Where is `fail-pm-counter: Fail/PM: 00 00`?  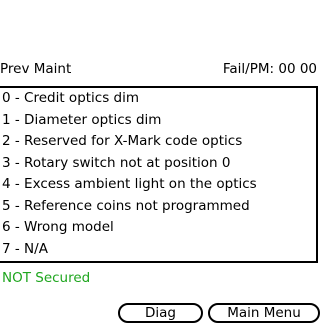
fail-pm-counter: Fail/PM: 00 00 is located at coordinates (269, 69).